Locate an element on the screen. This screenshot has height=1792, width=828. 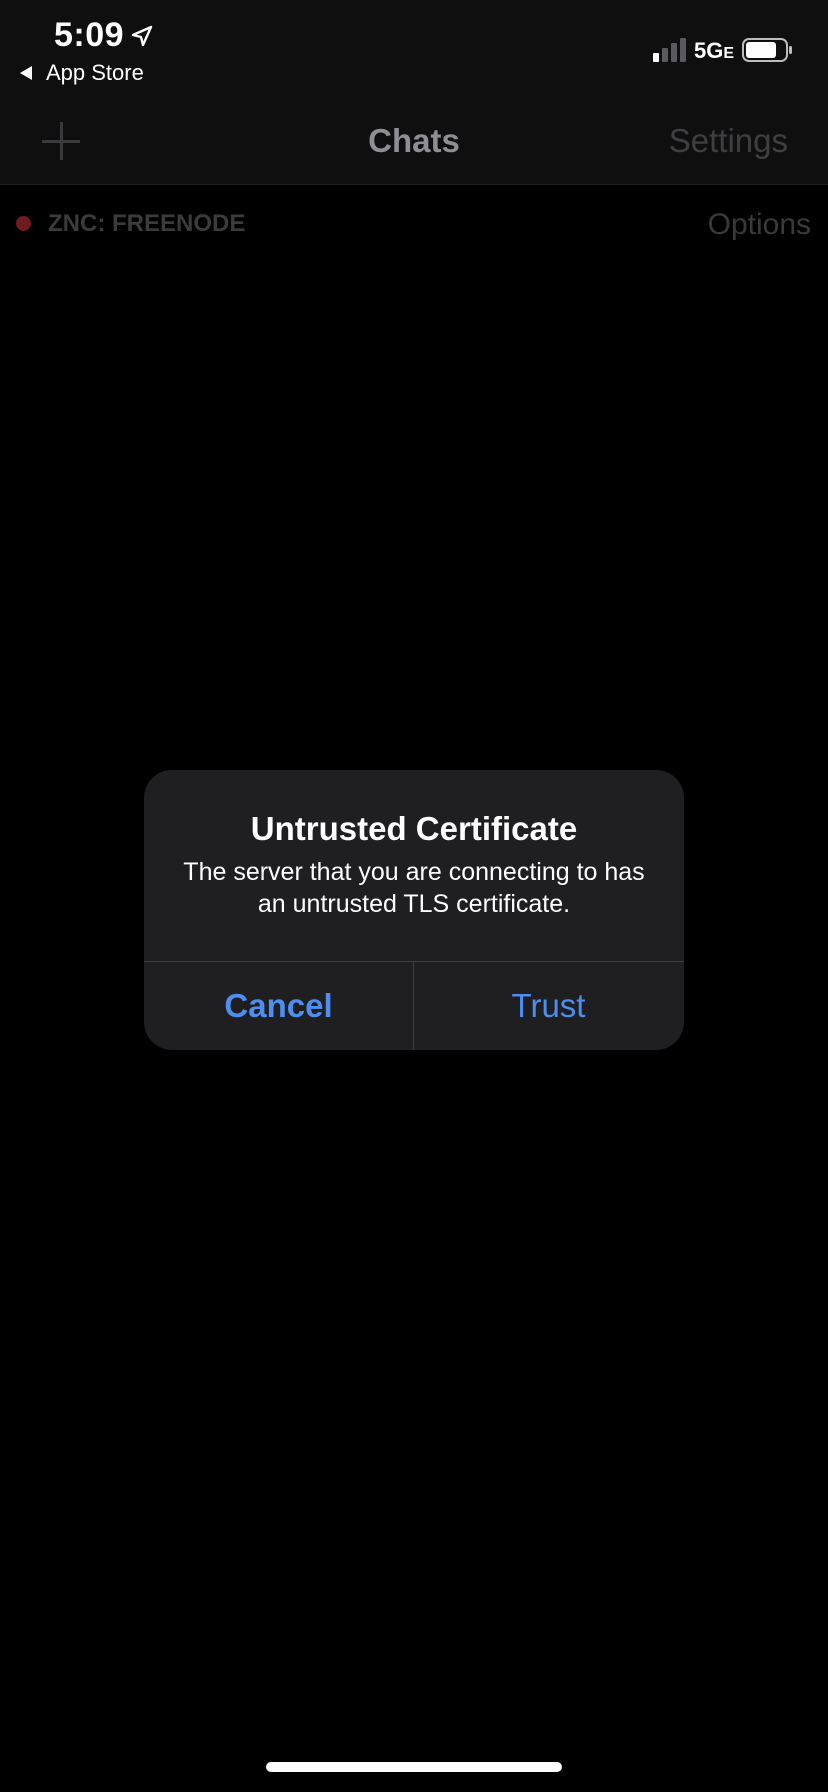
network-type-suffix: E is located at coordinates (729, 53).